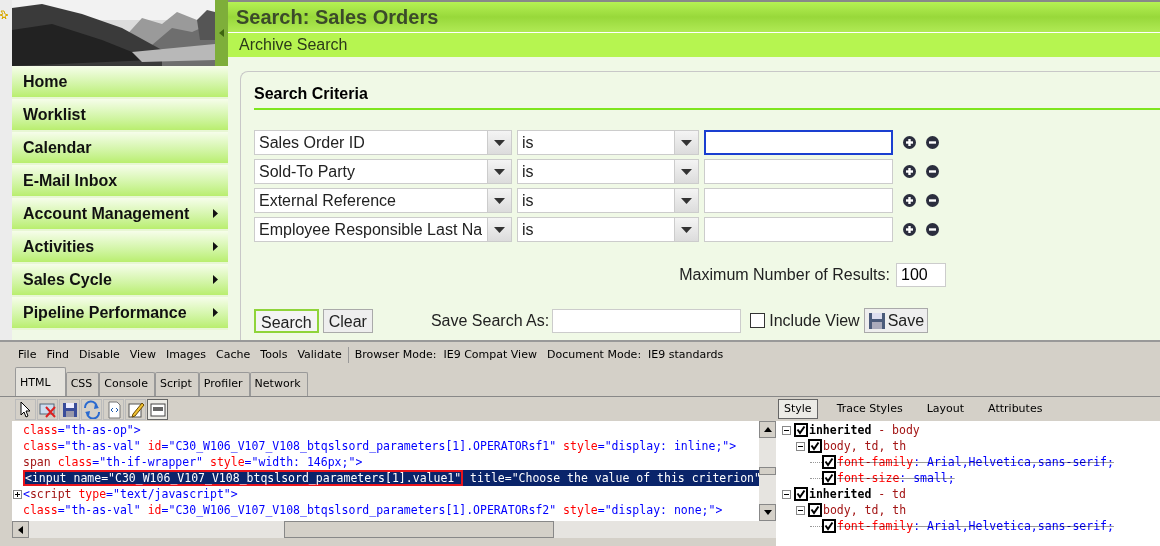 The image size is (1160, 546). Describe the element at coordinates (383, 200) in the screenshot. I see `criterion-dropdown: External Reference` at that location.